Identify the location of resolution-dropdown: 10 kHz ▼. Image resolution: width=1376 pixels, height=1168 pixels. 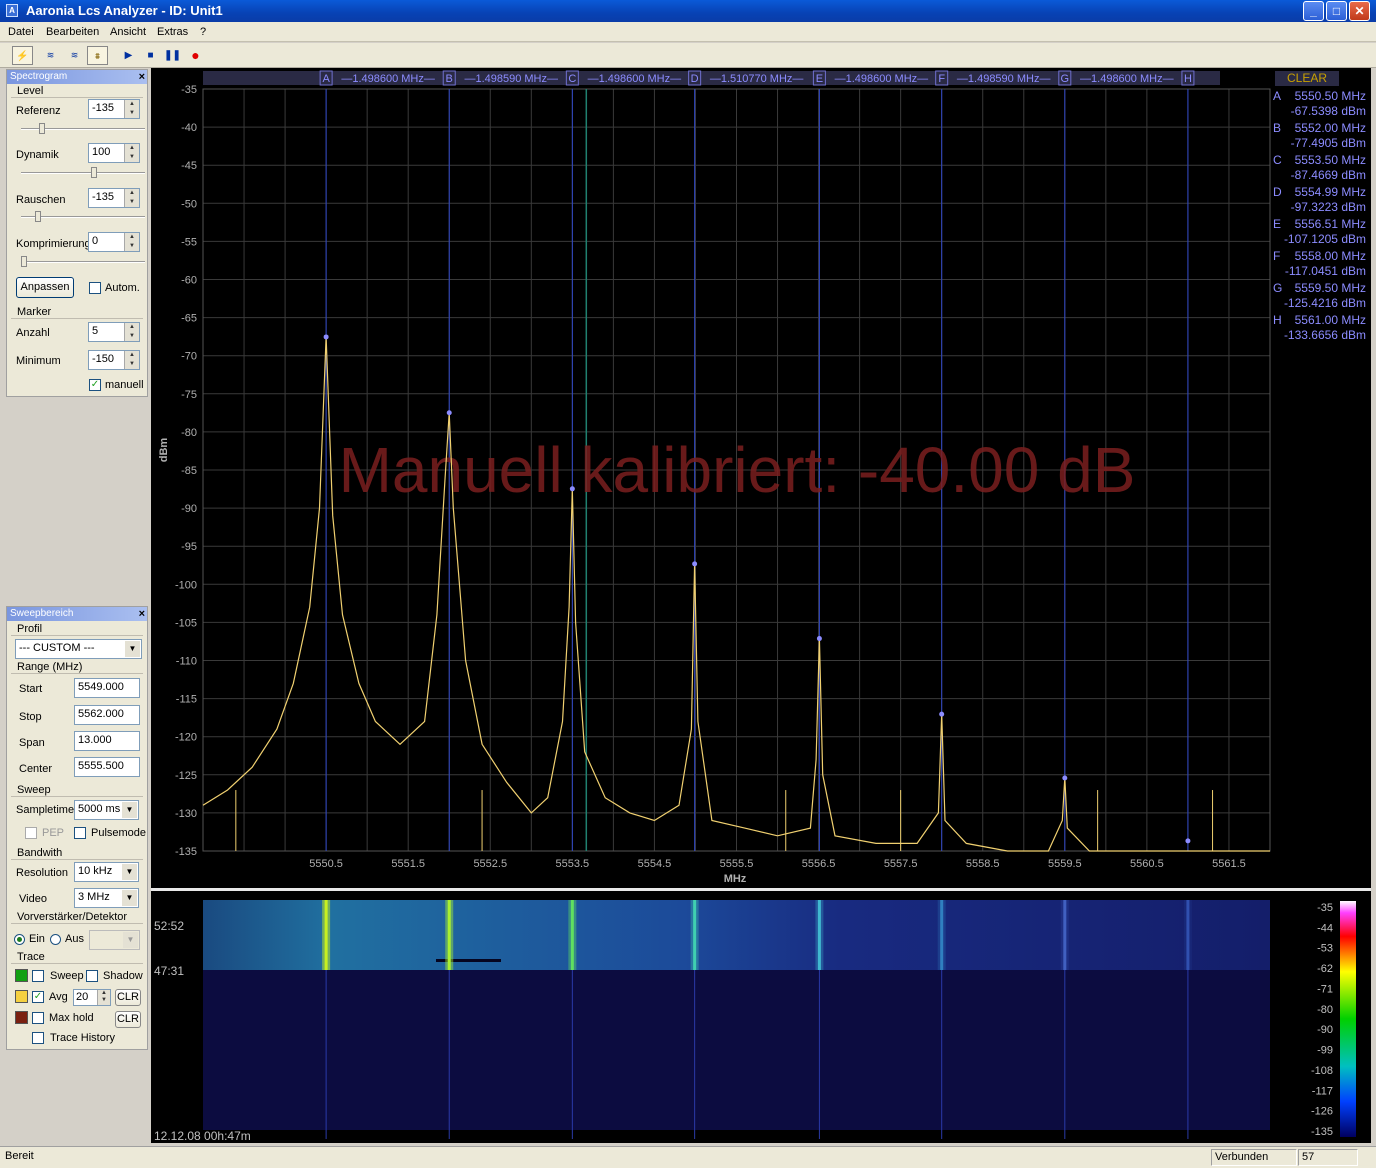
(106, 872).